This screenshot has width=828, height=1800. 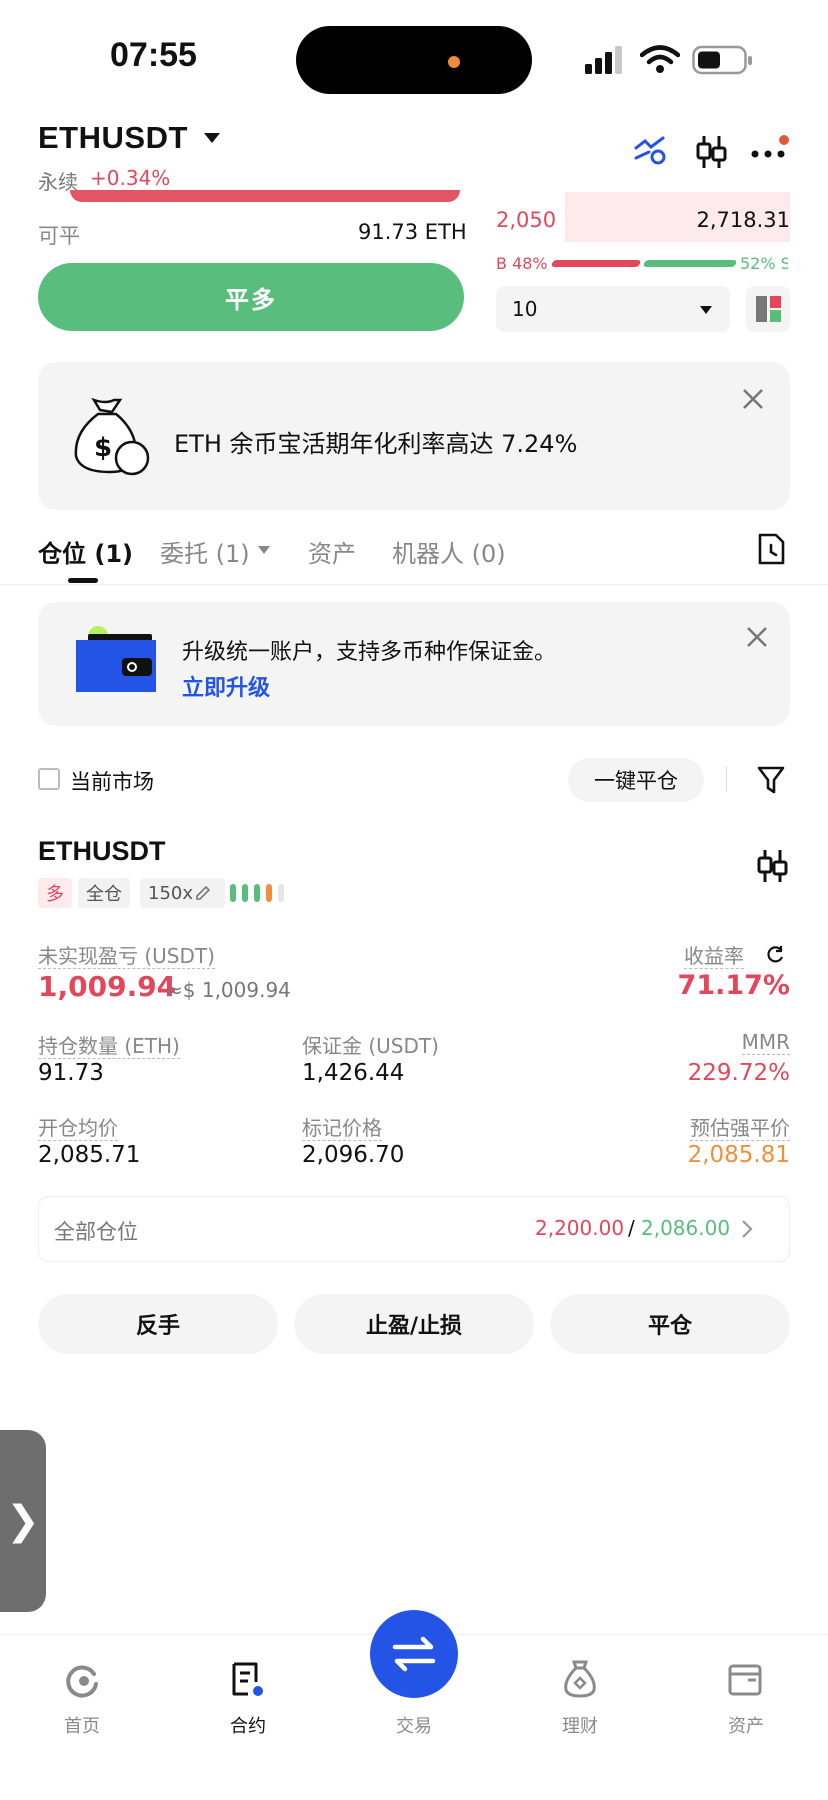 What do you see at coordinates (212, 138) in the screenshot?
I see `chevron-down-icon` at bounding box center [212, 138].